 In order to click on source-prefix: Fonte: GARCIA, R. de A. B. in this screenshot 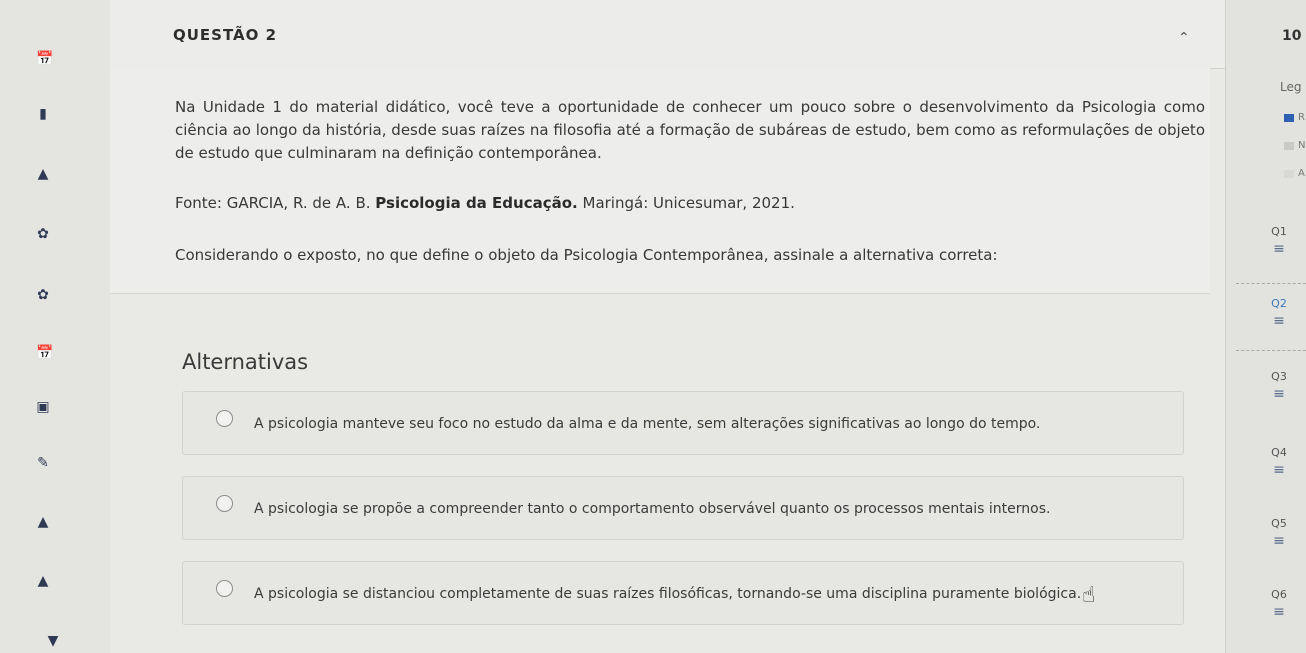, I will do `click(275, 203)`.